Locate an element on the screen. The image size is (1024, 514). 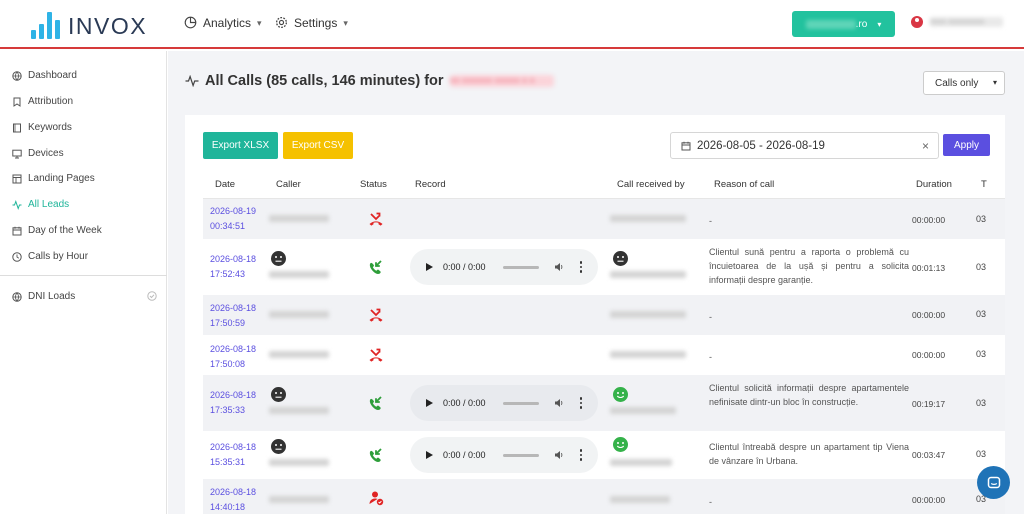
table-row: 2026-08-19 00:34:51 - 00:00:00 03 is located at coordinates (604, 219).